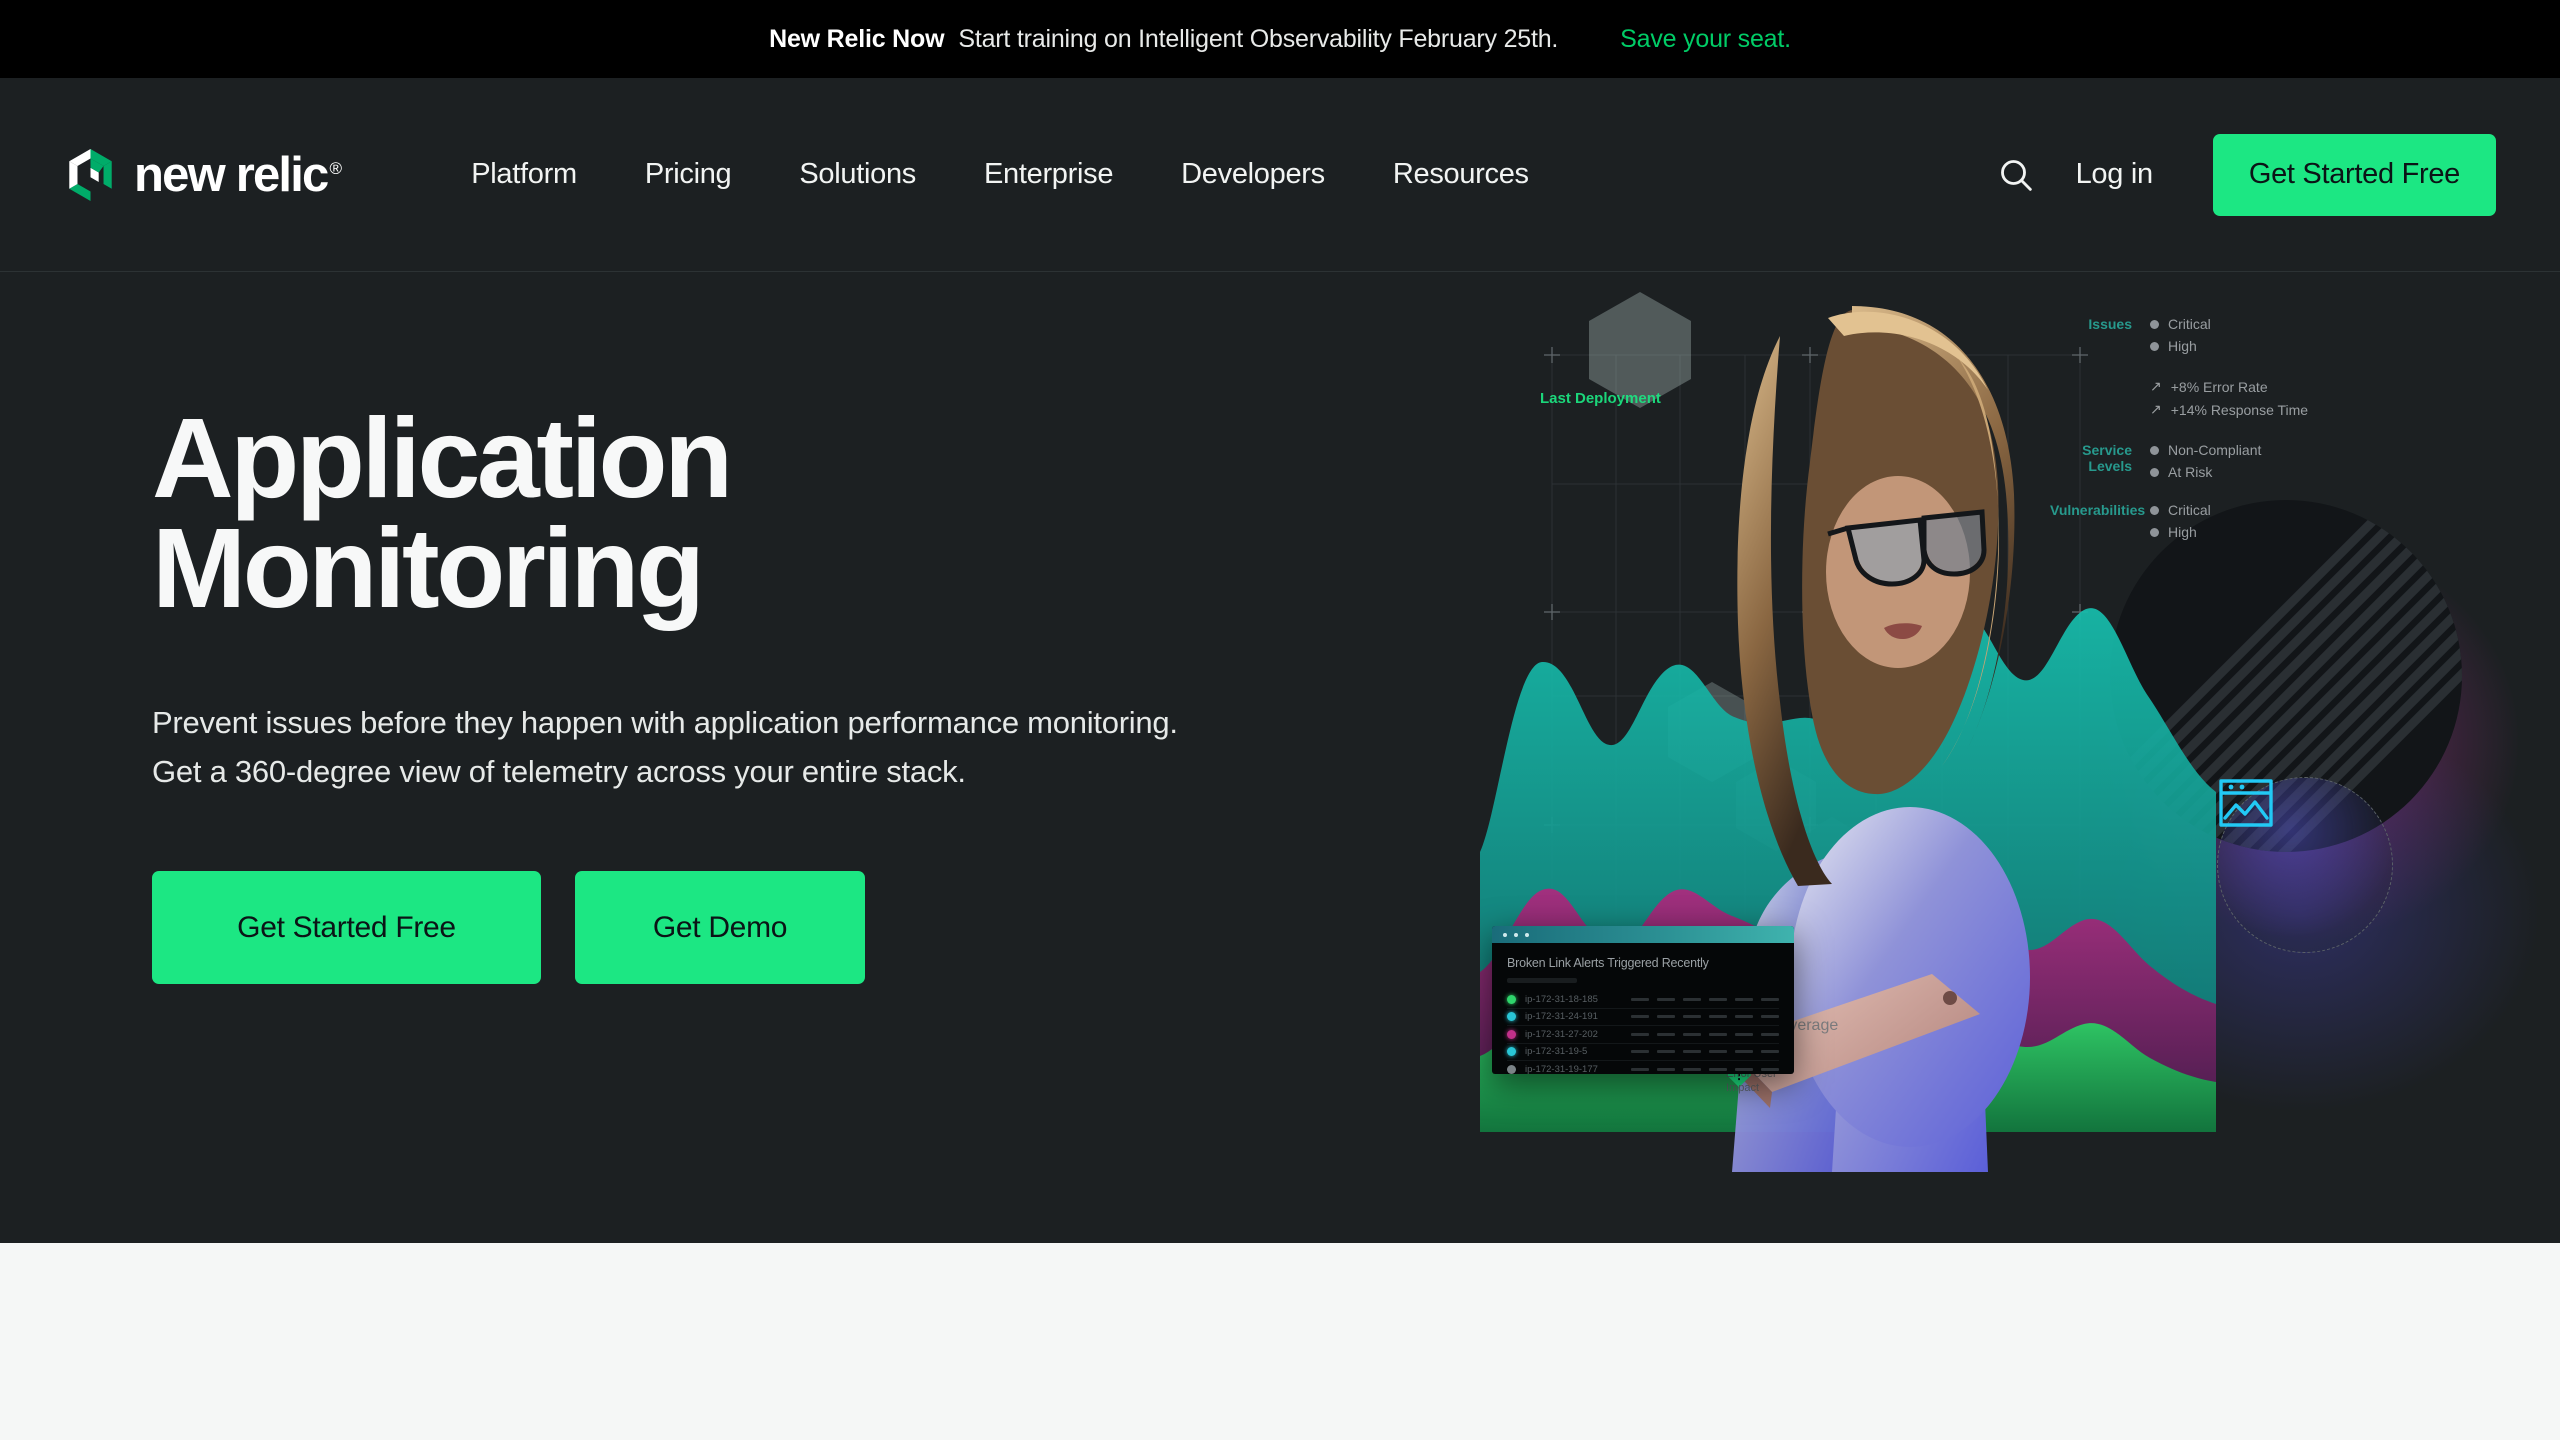 This screenshot has width=2560, height=1440. I want to click on legend-group-metrics: ↗ +8% Error Rate ↗ +14% Response Time, so click(2179, 398).